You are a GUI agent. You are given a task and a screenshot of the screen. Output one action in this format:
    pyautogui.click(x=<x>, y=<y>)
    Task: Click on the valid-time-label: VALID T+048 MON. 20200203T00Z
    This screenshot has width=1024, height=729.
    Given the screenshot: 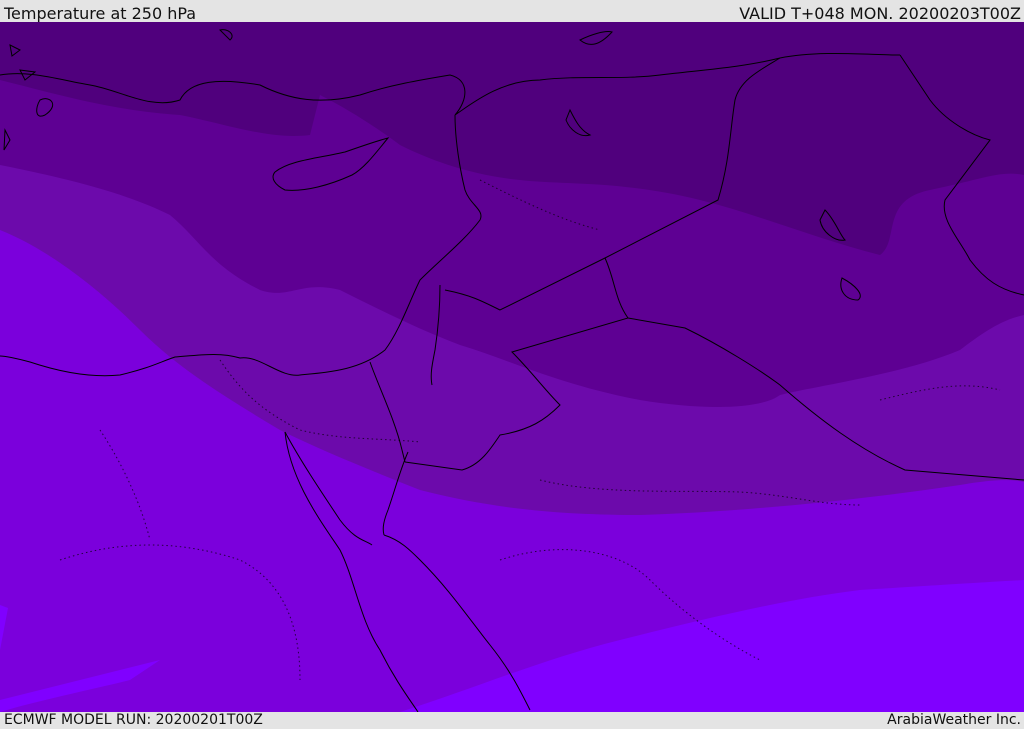 What is the action you would take?
    pyautogui.click(x=880, y=13)
    